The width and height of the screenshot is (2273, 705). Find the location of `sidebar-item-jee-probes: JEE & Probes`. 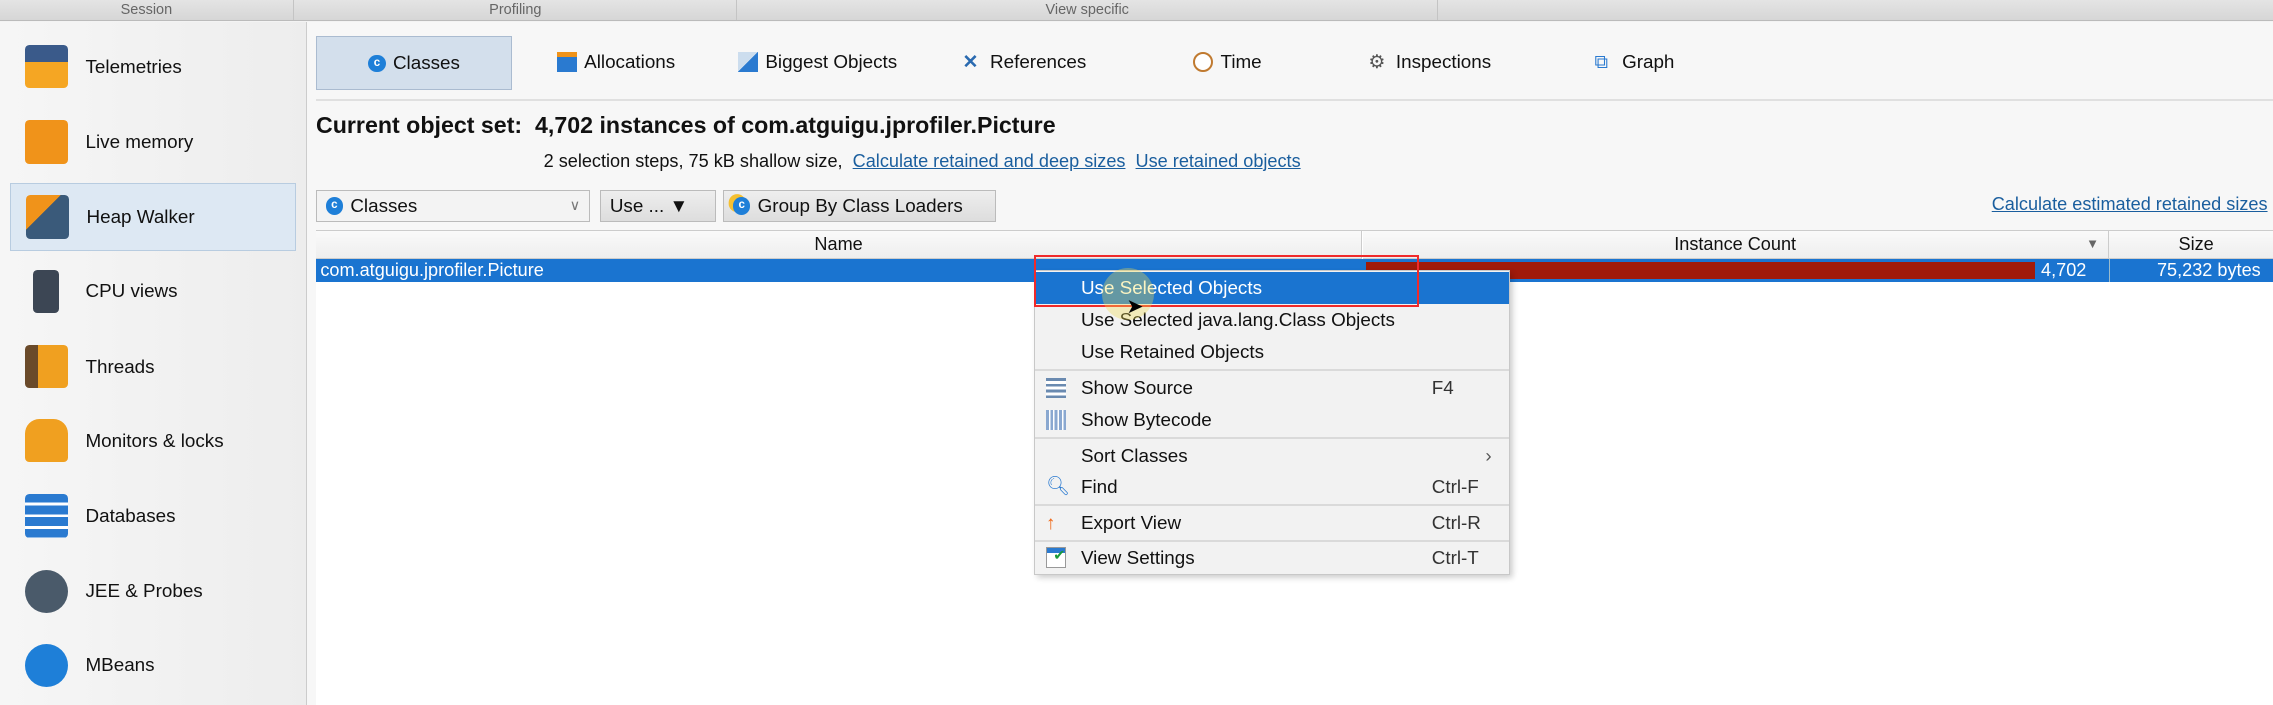

sidebar-item-jee-probes: JEE & Probes is located at coordinates (152, 591).